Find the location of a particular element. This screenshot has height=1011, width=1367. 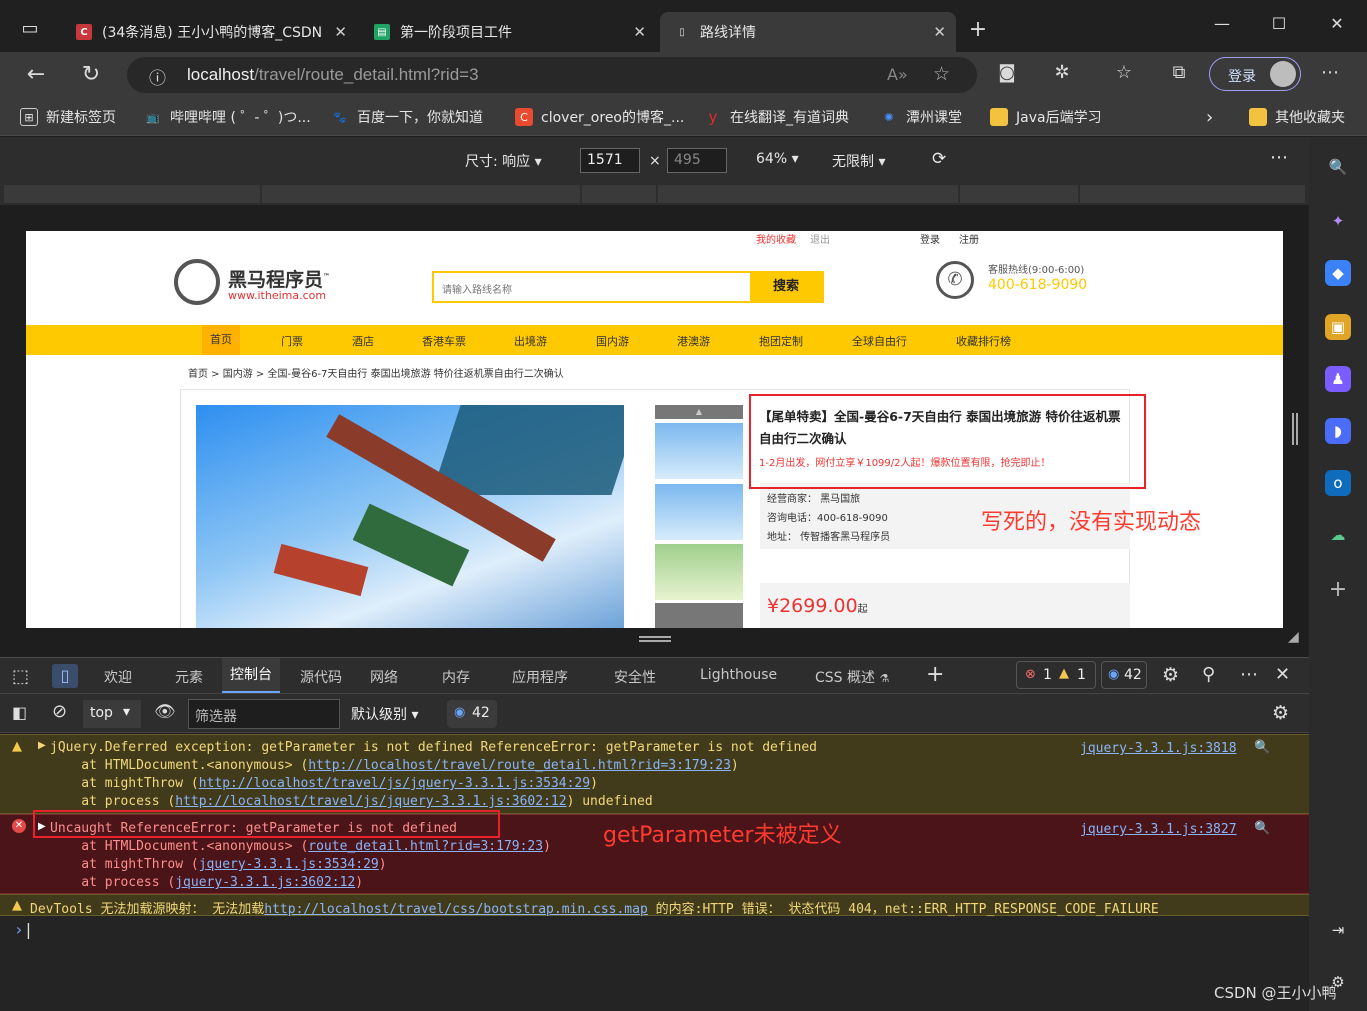

log-level-select: 默认级别 ▾ is located at coordinates (384, 714).